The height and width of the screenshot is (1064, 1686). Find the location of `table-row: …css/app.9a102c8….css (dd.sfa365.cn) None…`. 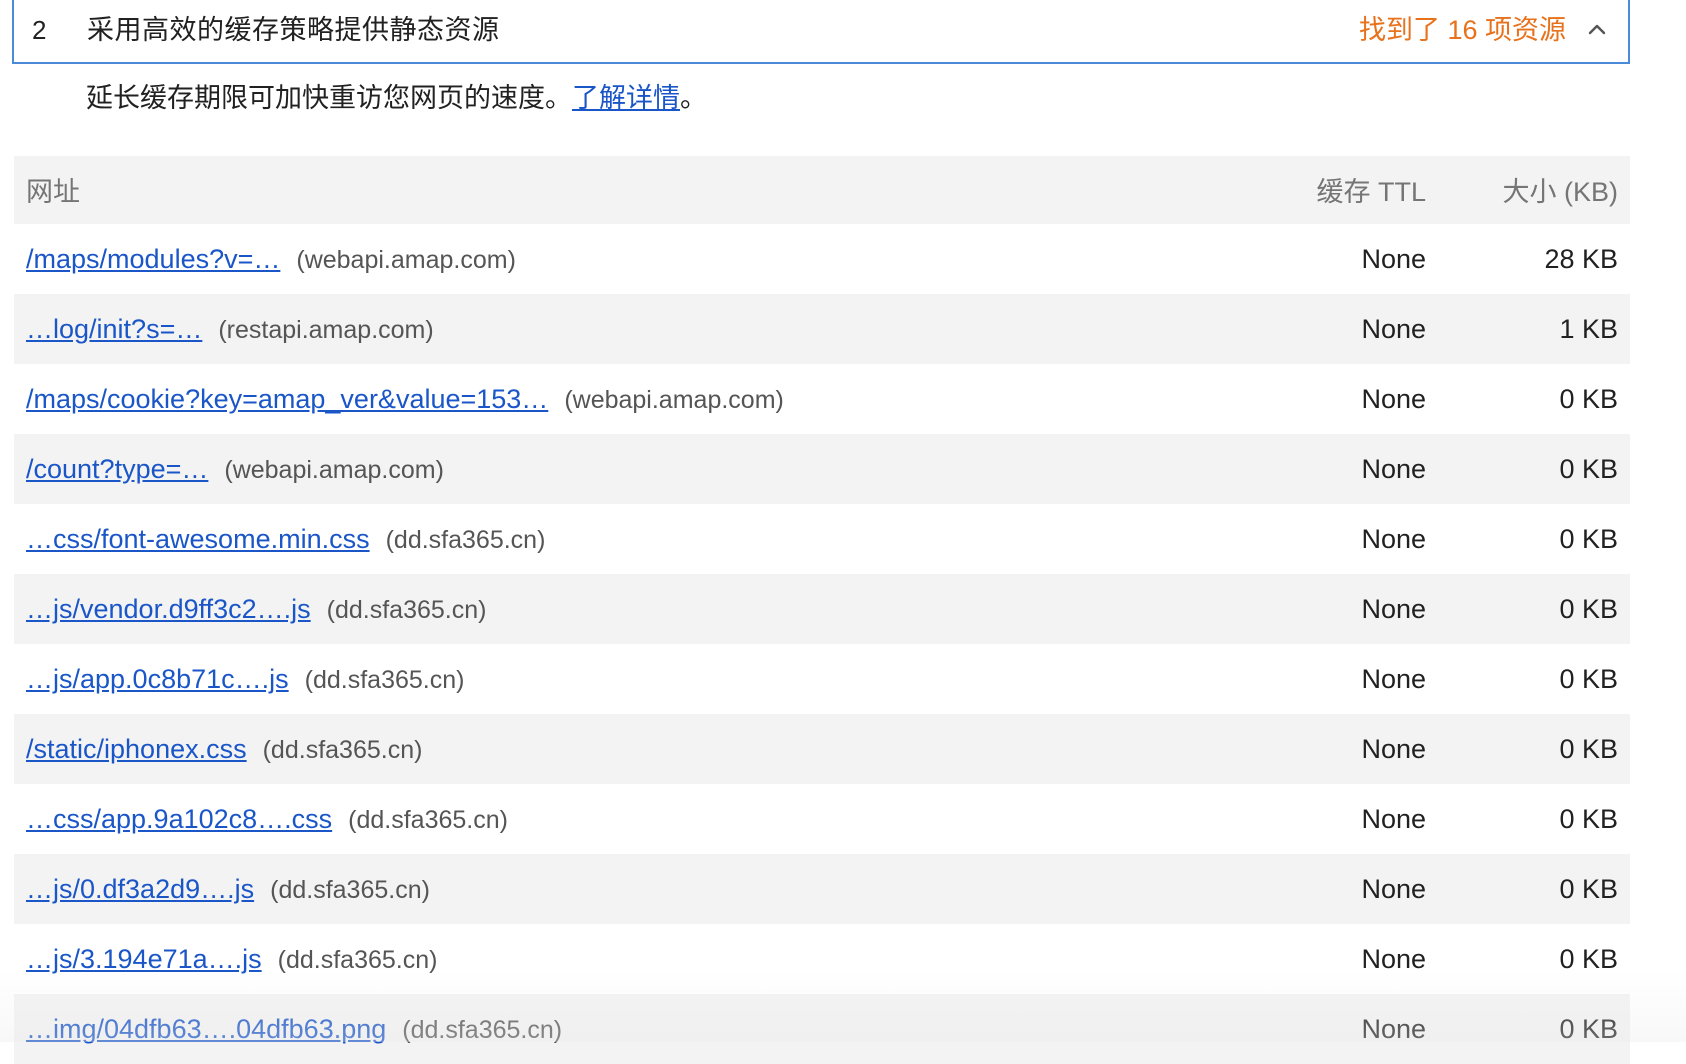

table-row: …css/app.9a102c8….css (dd.sfa365.cn) None… is located at coordinates (822, 819).